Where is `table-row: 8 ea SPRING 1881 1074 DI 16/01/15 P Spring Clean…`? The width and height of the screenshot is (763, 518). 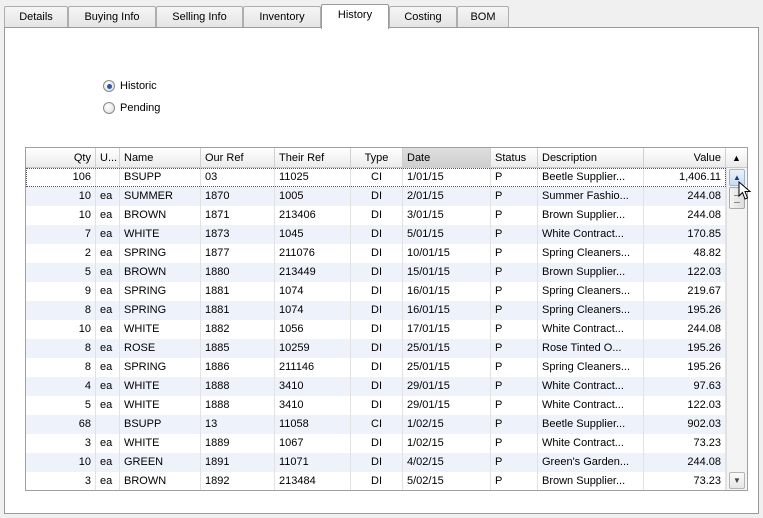
table-row: 8 ea SPRING 1881 1074 DI 16/01/15 P Spring Clean… is located at coordinates (376, 310).